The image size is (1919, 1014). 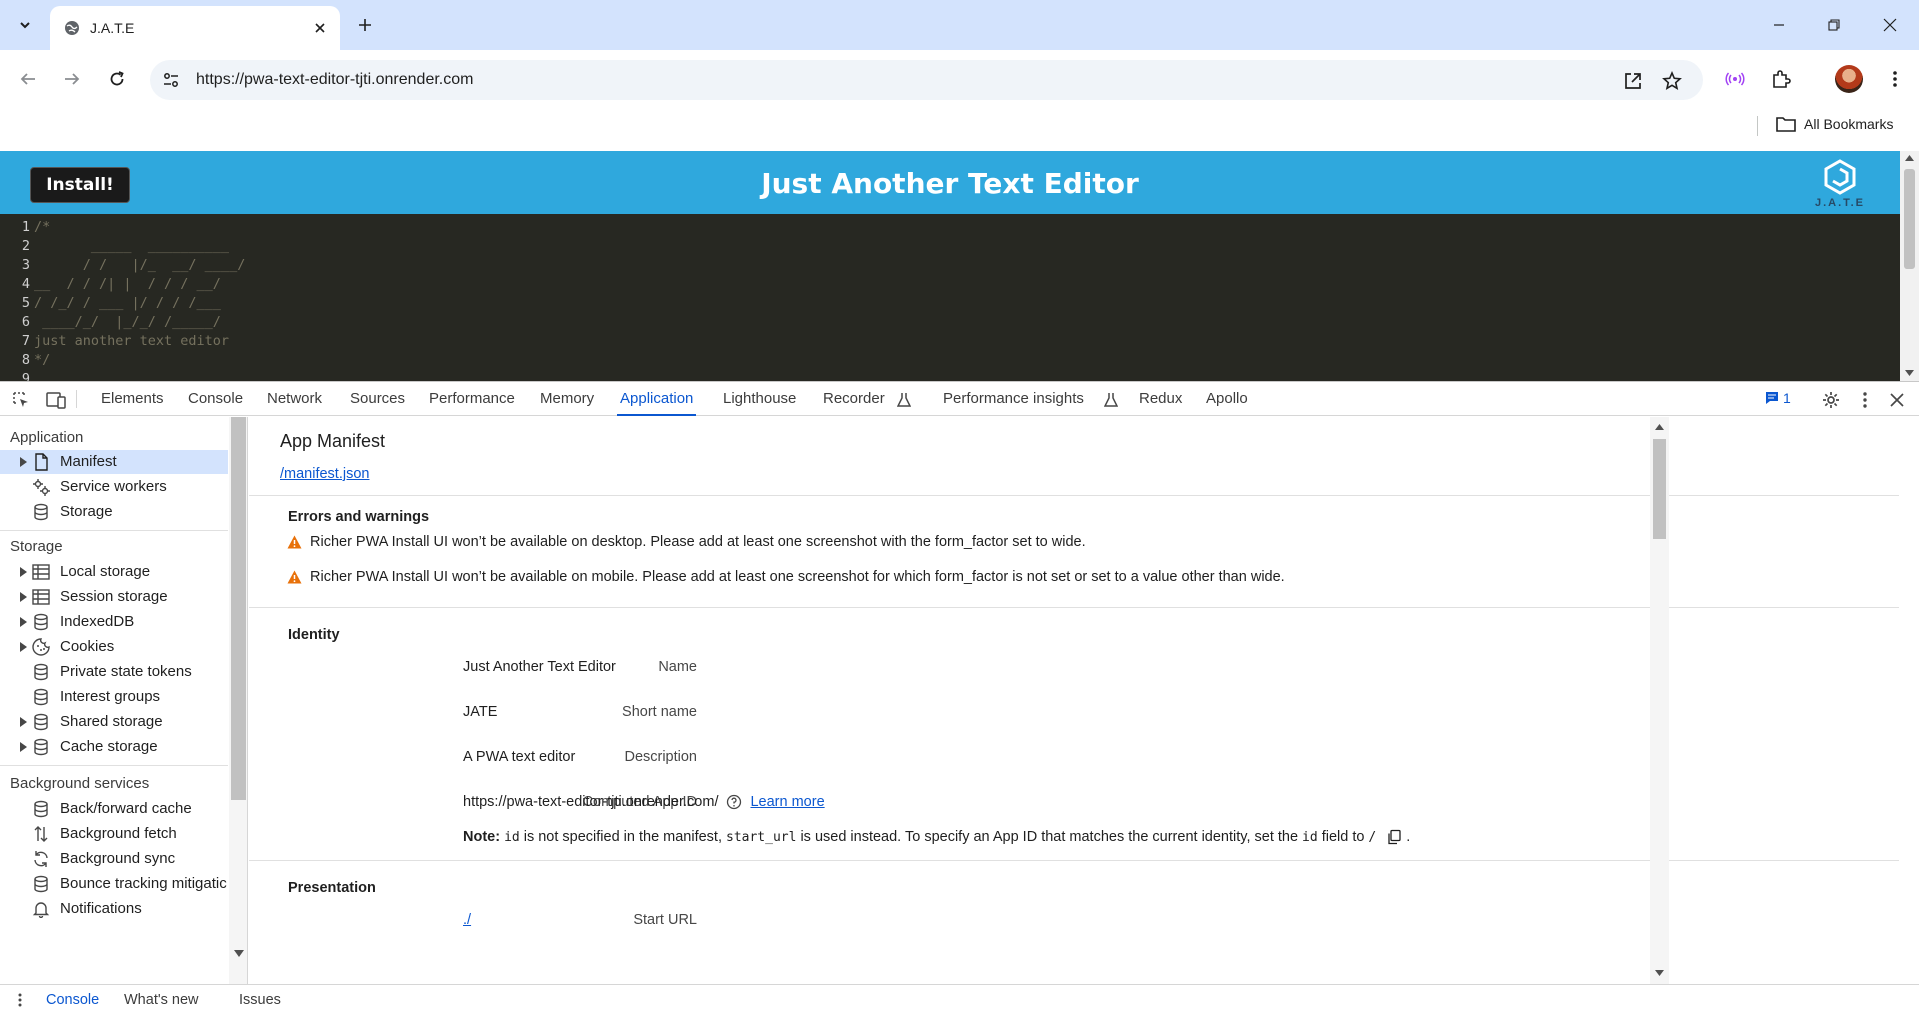 What do you see at coordinates (114, 834) in the screenshot?
I see `sidebar-item-background-fetch: Background fetch` at bounding box center [114, 834].